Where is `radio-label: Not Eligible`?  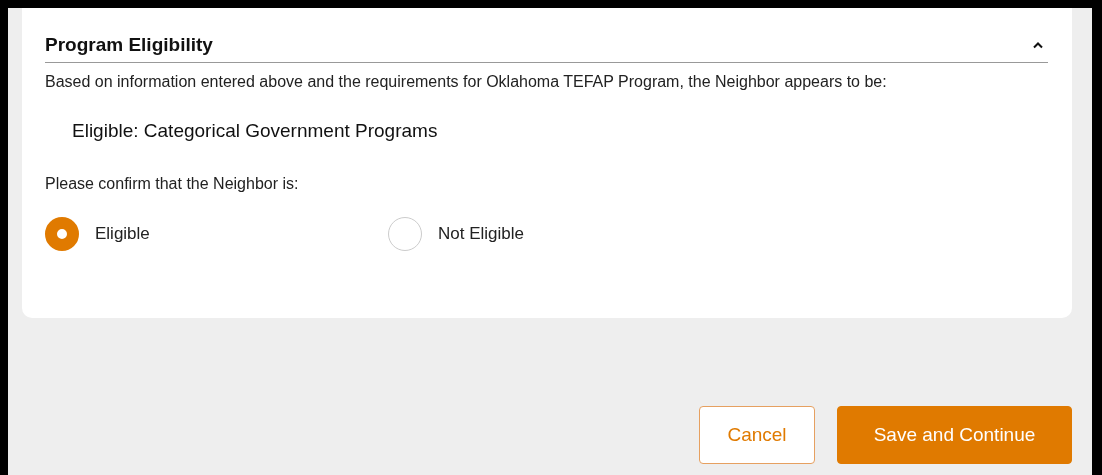 radio-label: Not Eligible is located at coordinates (481, 234).